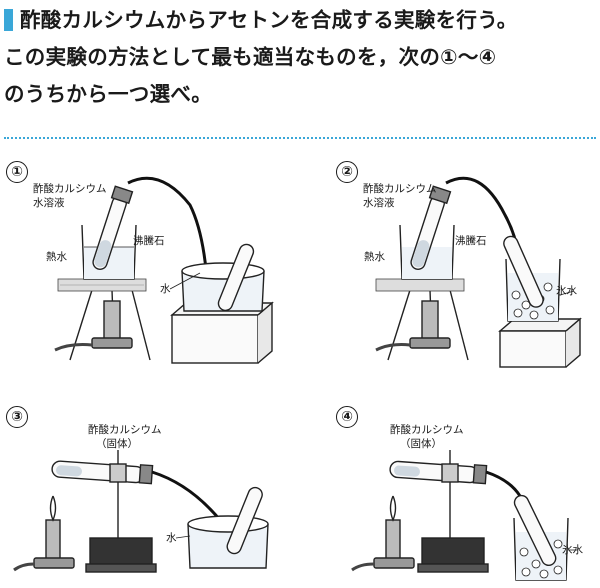 The height and width of the screenshot is (588, 600). I want to click on question-line-1-text: 酢酸カルシウムからアセトンを合成する実験を行う。, so click(269, 20).